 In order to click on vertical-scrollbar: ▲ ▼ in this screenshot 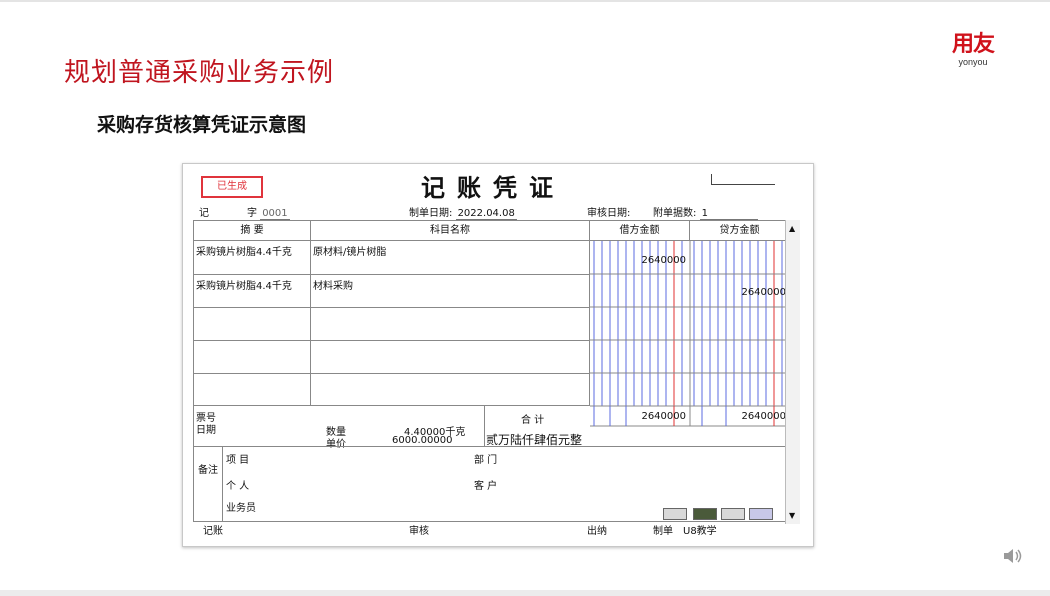, I will do `click(792, 372)`.